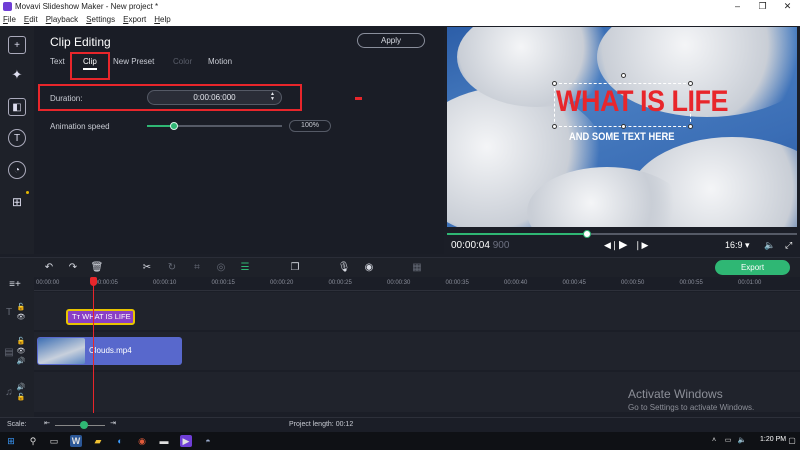  I want to click on import-icon: +, so click(17, 45).